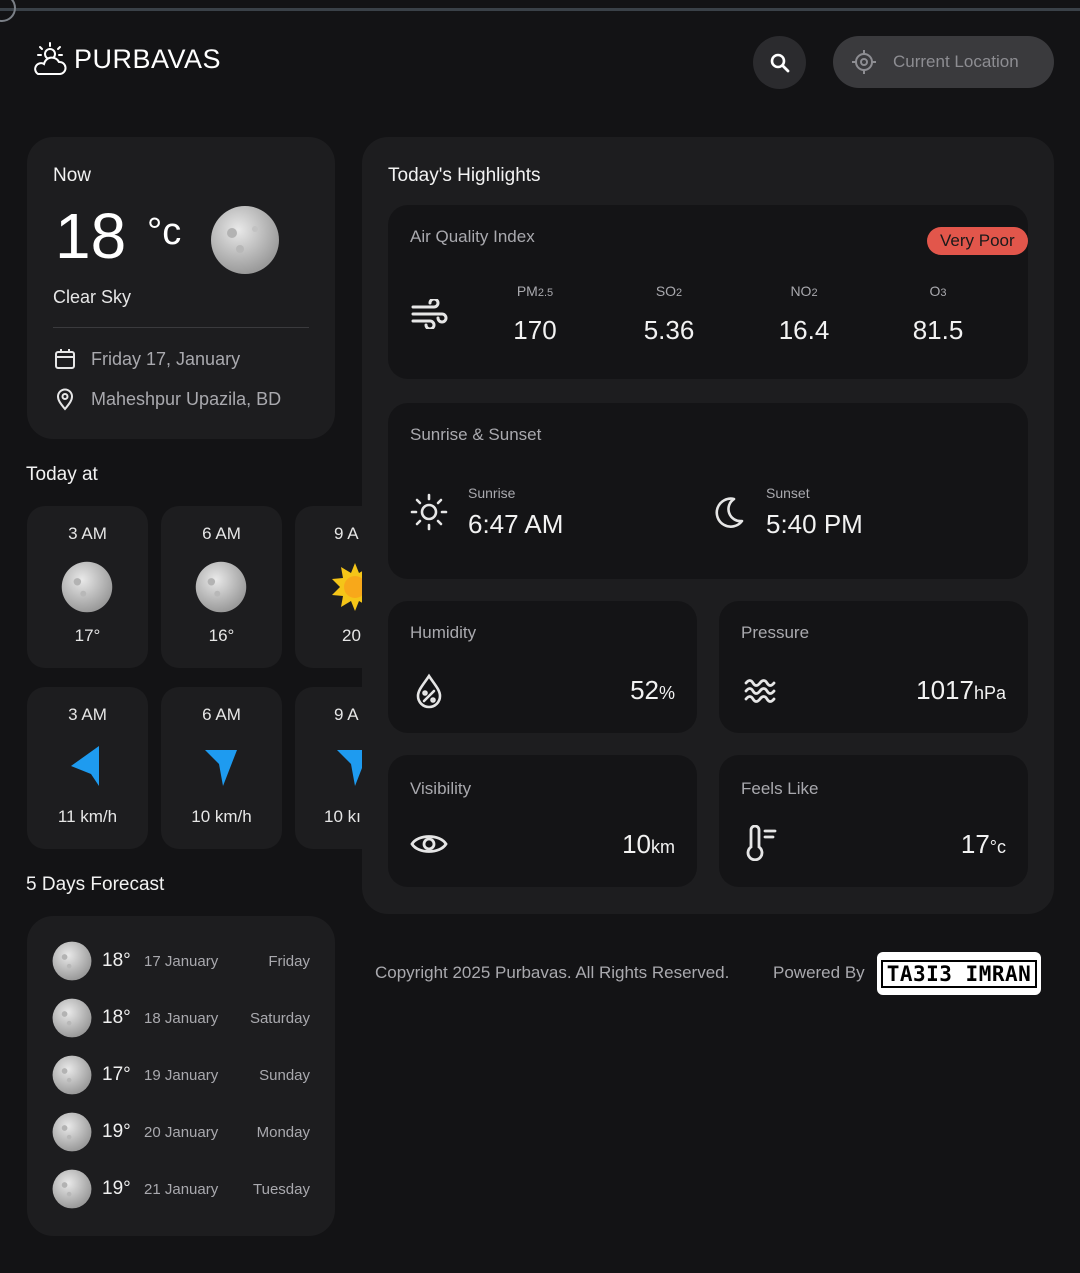 The image size is (1080, 1273). Describe the element at coordinates (181, 327) in the screenshot. I see `divider` at that location.